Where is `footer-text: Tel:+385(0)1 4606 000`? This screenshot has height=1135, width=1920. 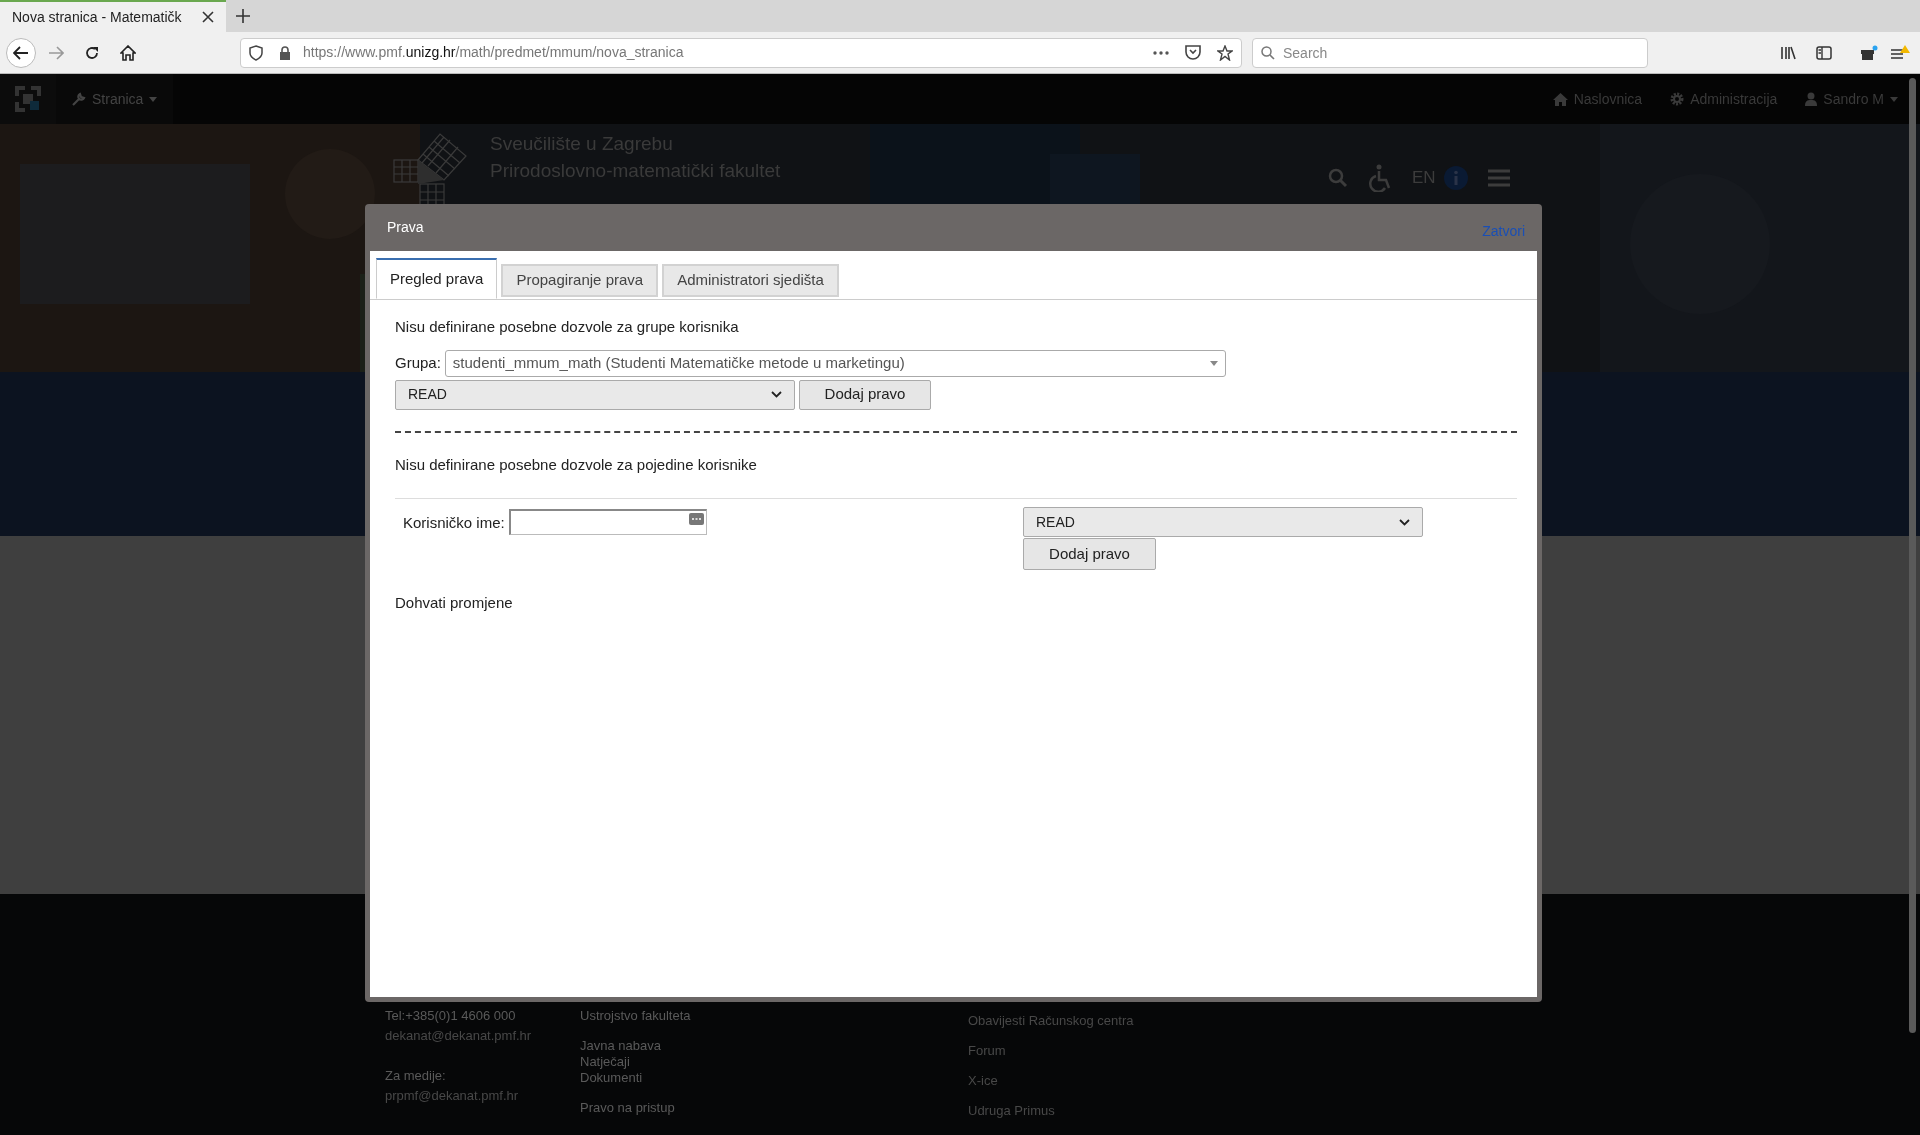 footer-text: Tel:+385(0)1 4606 000 is located at coordinates (451, 1016).